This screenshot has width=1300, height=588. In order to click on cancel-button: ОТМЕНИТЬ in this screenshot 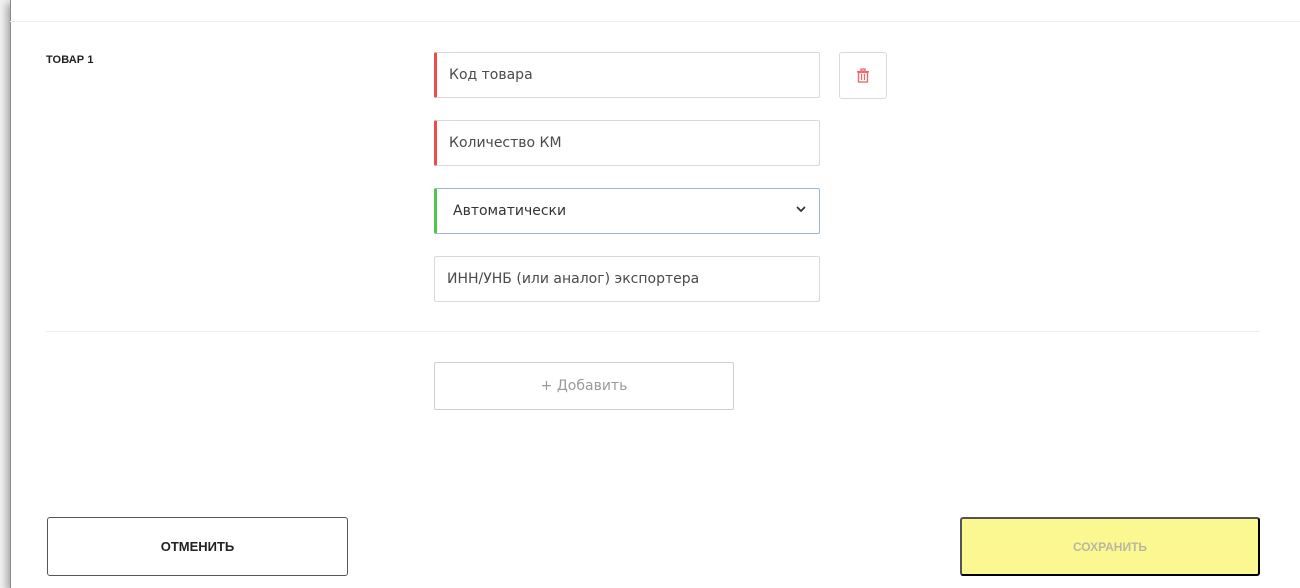, I will do `click(197, 546)`.